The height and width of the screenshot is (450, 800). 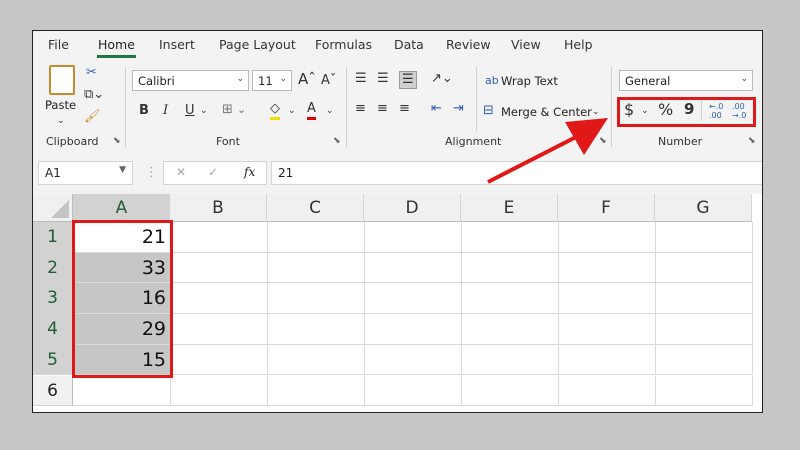 I want to click on red-arrow, so click(x=547, y=151).